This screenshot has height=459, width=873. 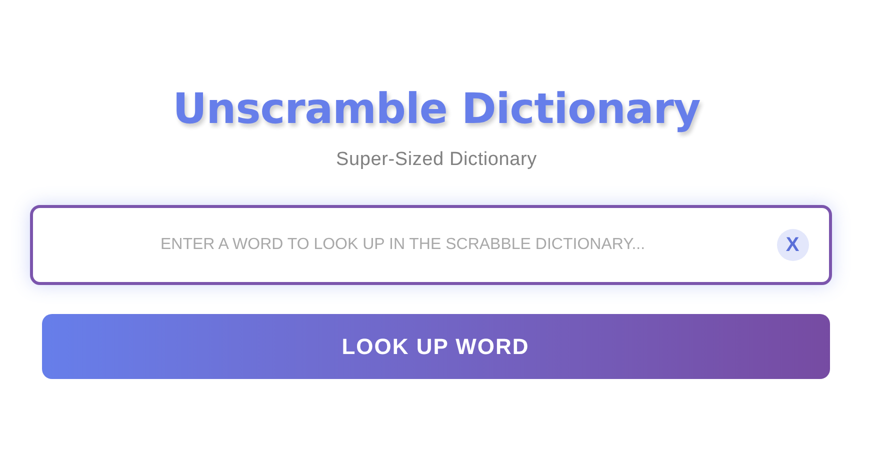 What do you see at coordinates (436, 109) in the screenshot?
I see `page-title: Unscramble Dictionary` at bounding box center [436, 109].